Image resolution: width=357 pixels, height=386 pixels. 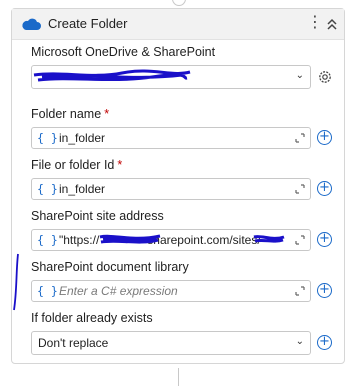 I want to click on file-folder-id-input: { } in_folder, so click(x=171, y=189).